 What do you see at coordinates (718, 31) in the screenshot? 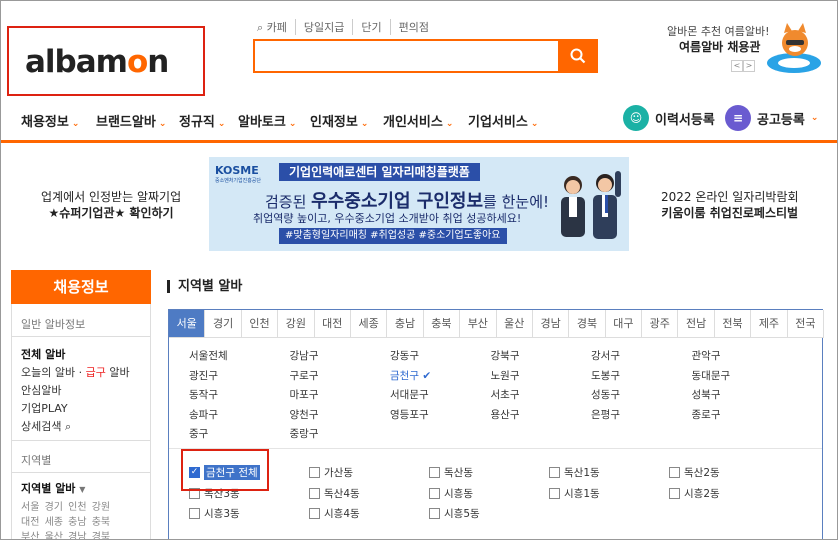
I see `summer-promo-text: 알바몬 추천 여름알바!` at bounding box center [718, 31].